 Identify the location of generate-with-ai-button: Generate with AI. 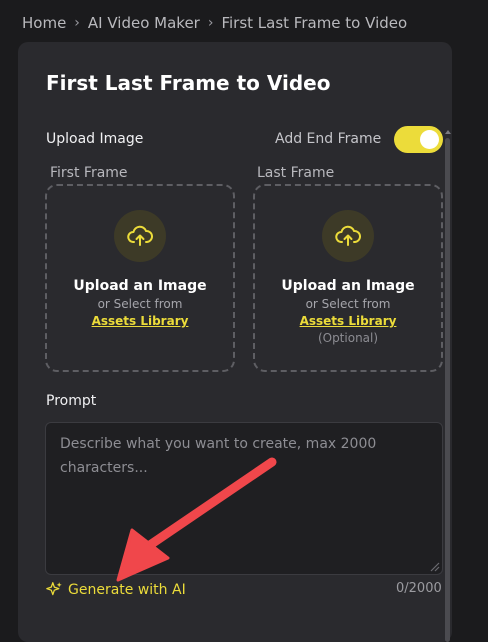
(116, 589).